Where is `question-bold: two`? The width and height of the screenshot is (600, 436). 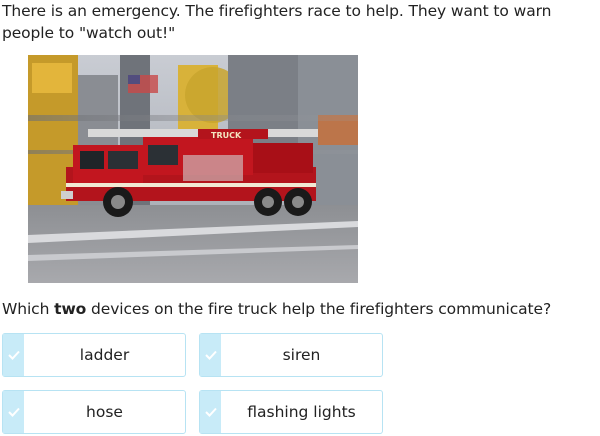
question-bold: two is located at coordinates (70, 309).